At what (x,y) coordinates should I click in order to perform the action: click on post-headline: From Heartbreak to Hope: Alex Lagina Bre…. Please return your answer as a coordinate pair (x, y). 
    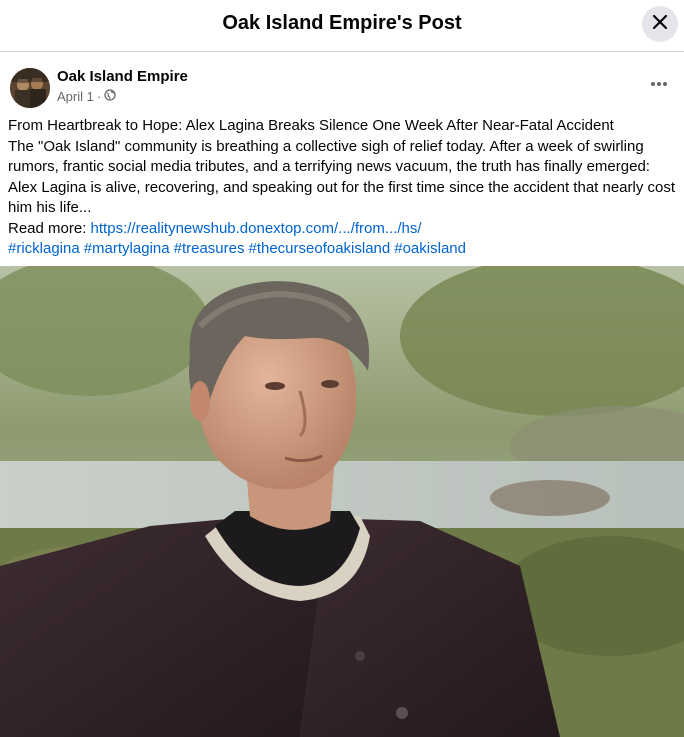
    Looking at the image, I should click on (311, 125).